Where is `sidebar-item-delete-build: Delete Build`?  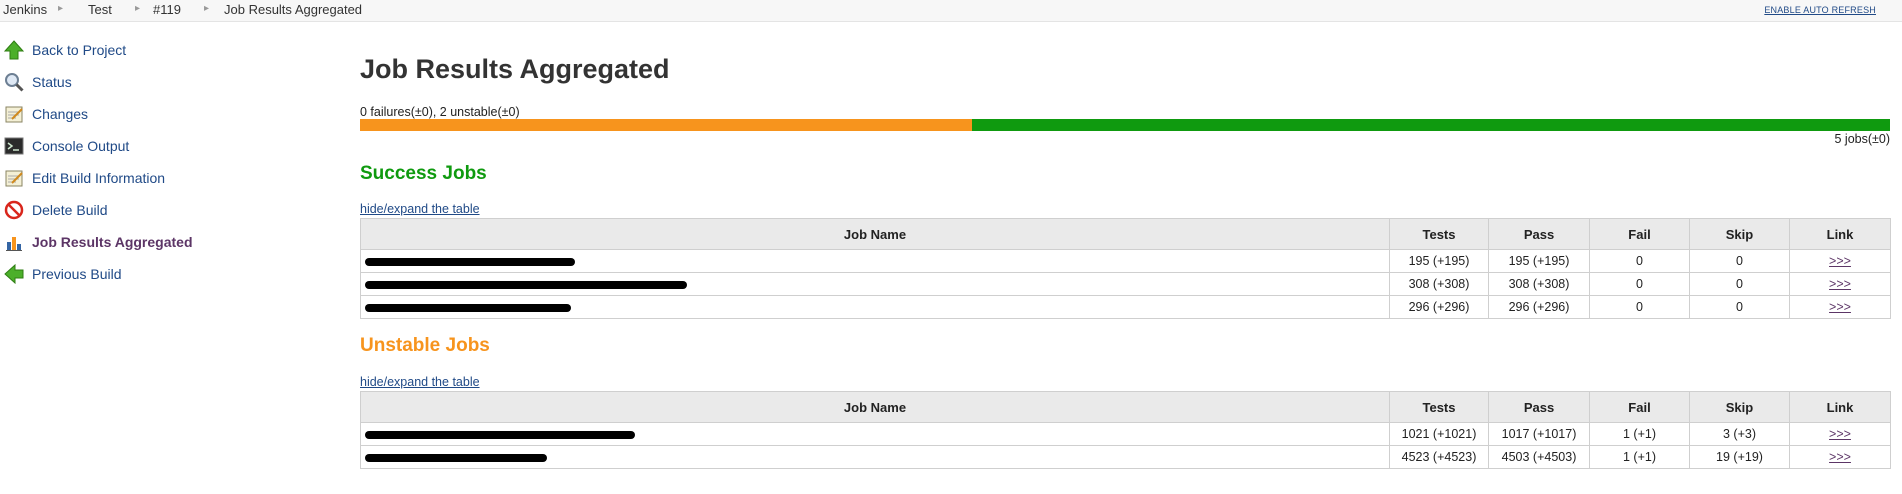
sidebar-item-delete-build: Delete Build is located at coordinates (154, 211).